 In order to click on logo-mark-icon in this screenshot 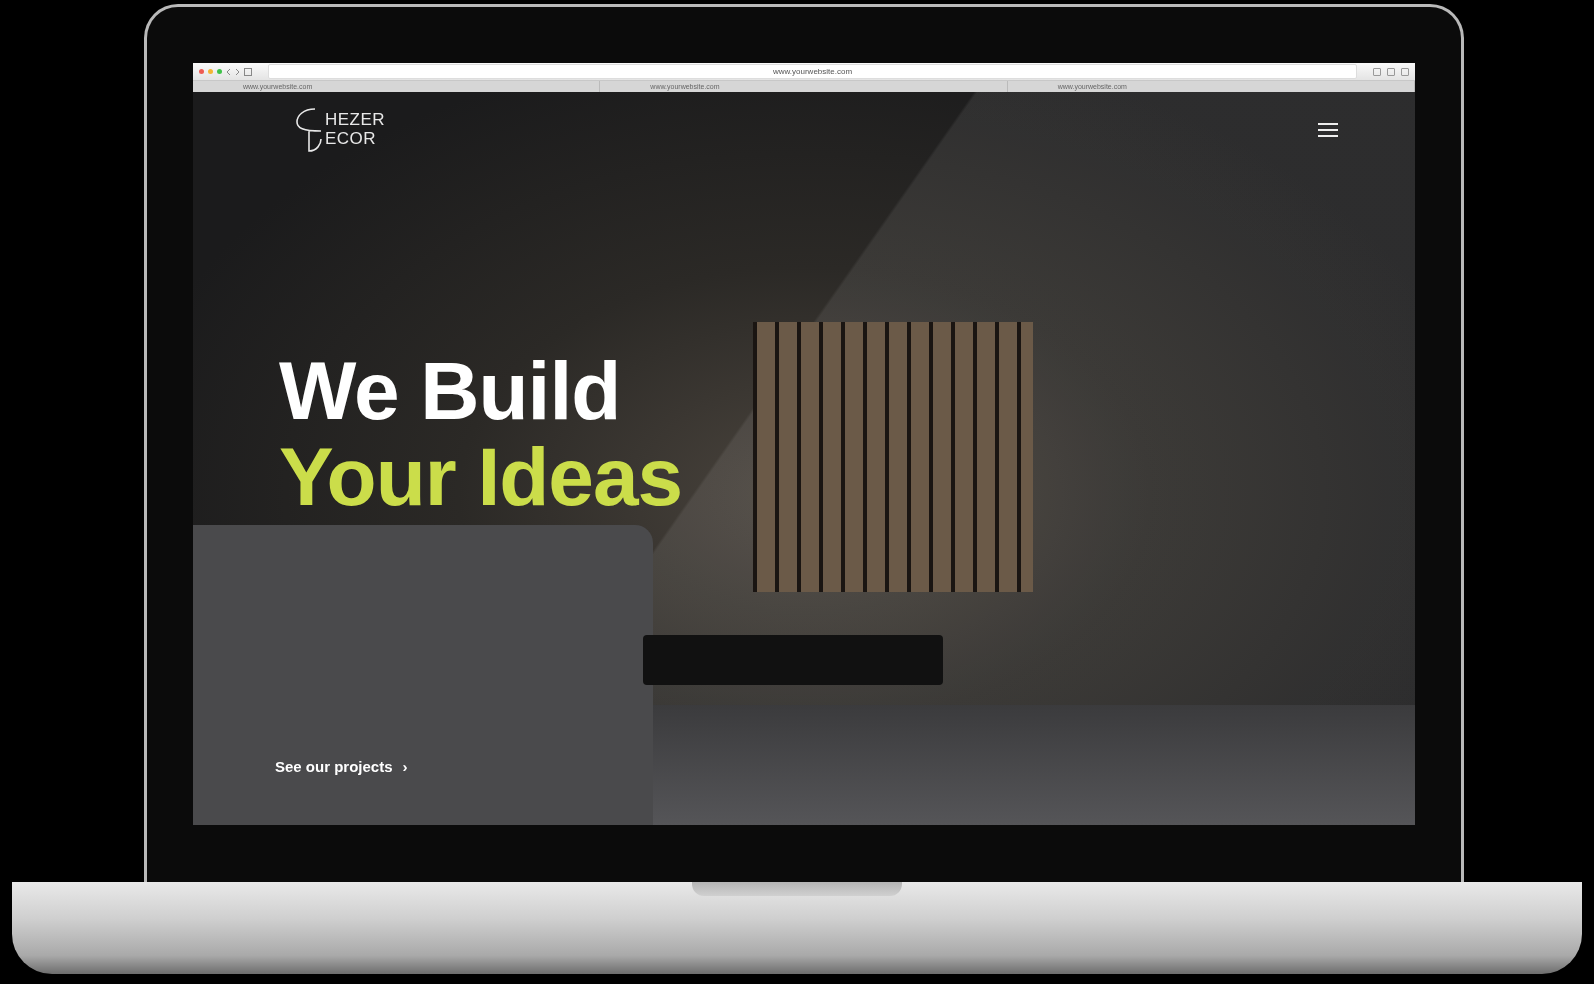, I will do `click(309, 129)`.